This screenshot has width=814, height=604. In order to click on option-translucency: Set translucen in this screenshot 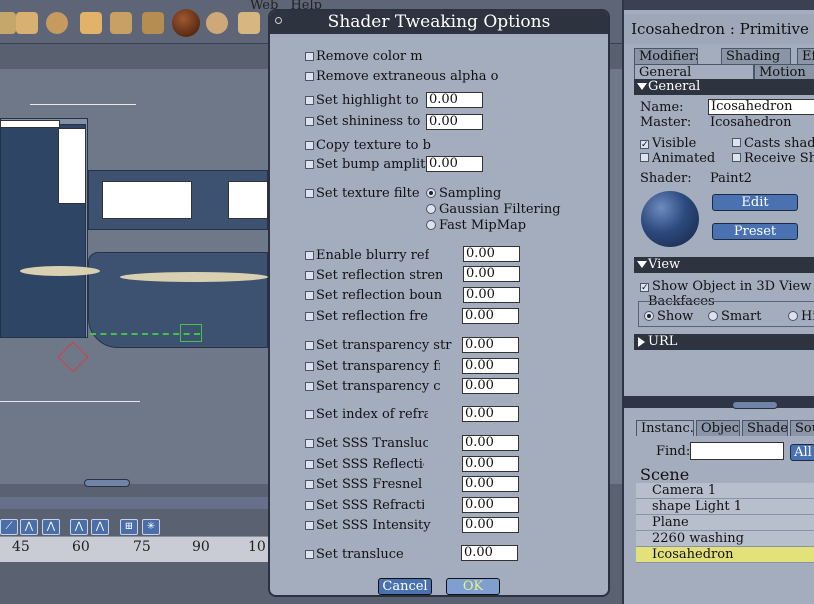, I will do `click(375, 555)`.